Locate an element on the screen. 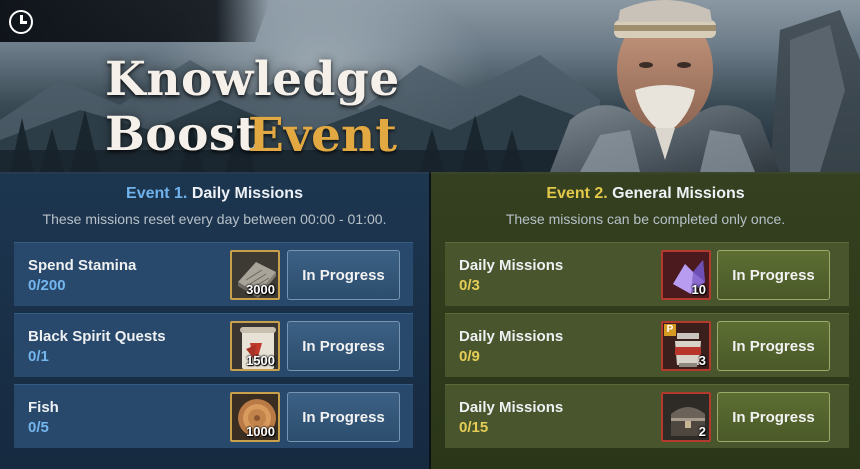 The image size is (860, 469). mission-row: Black Spirit Quests 0/1 1500 In Progress is located at coordinates (213, 345).